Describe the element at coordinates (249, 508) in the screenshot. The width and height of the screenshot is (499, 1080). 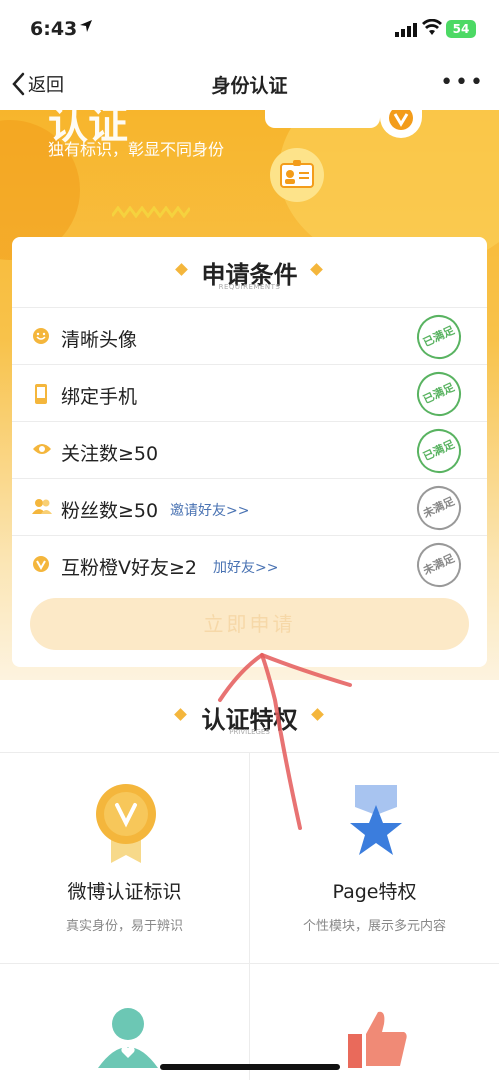
I see `requirement-row-fans: 粉丝数≥50 邀请好友>> 未满足` at that location.